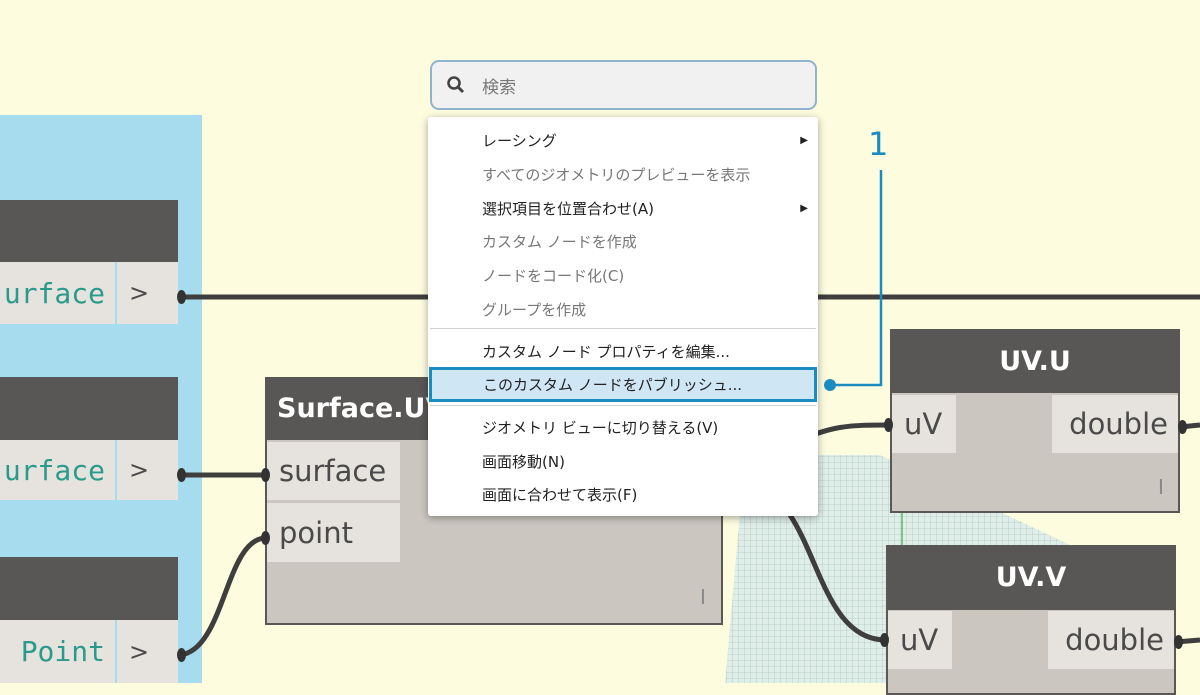  I want to click on annotation-callout-line, so click(853, 280).